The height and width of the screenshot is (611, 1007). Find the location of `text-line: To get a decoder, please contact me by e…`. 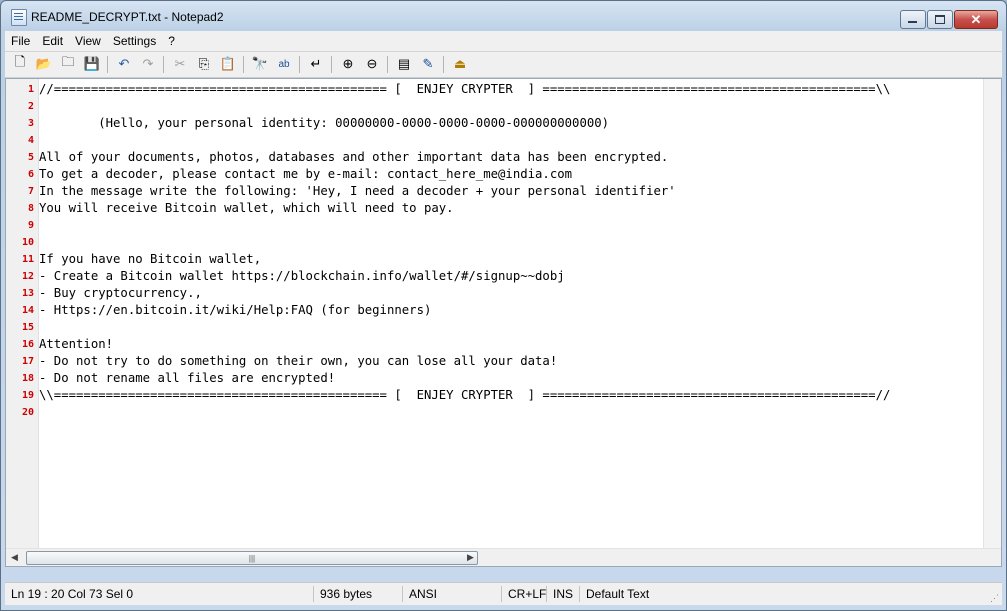

text-line: To get a decoder, please contact me by e… is located at coordinates (511, 174).